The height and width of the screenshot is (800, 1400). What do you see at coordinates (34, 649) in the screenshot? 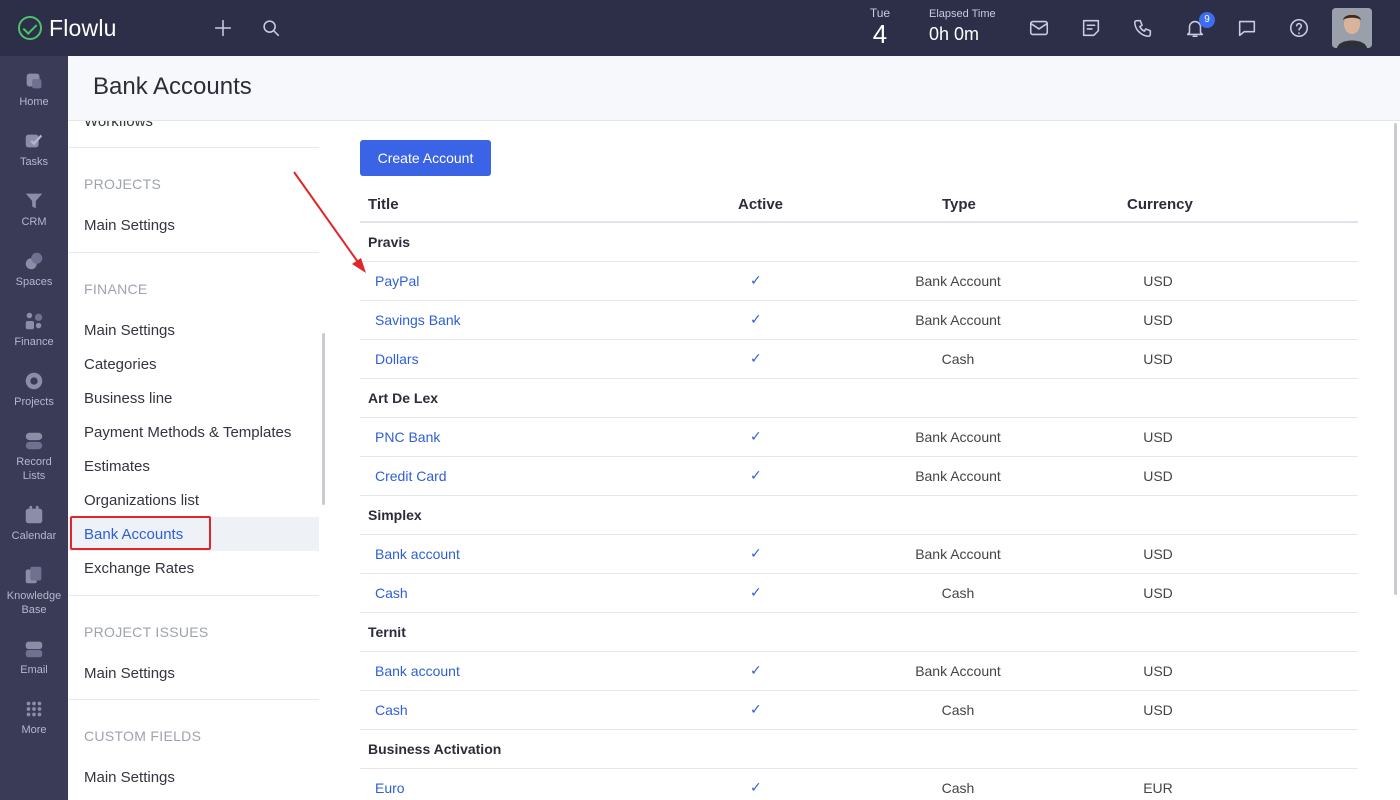
I see `email-icon` at bounding box center [34, 649].